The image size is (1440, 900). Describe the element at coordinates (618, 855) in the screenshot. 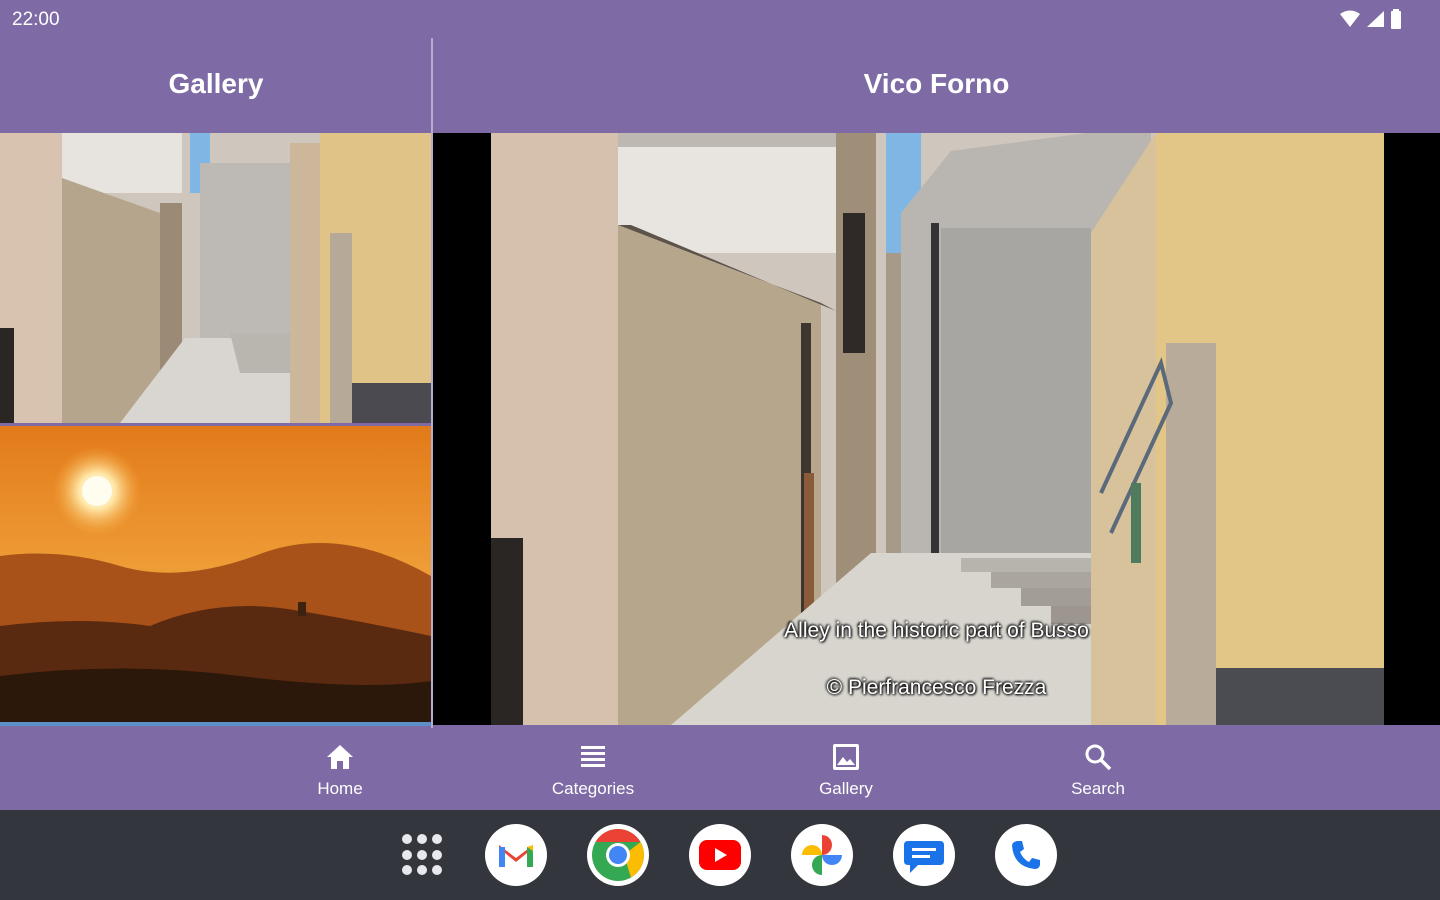

I see `chrome-icon` at that location.